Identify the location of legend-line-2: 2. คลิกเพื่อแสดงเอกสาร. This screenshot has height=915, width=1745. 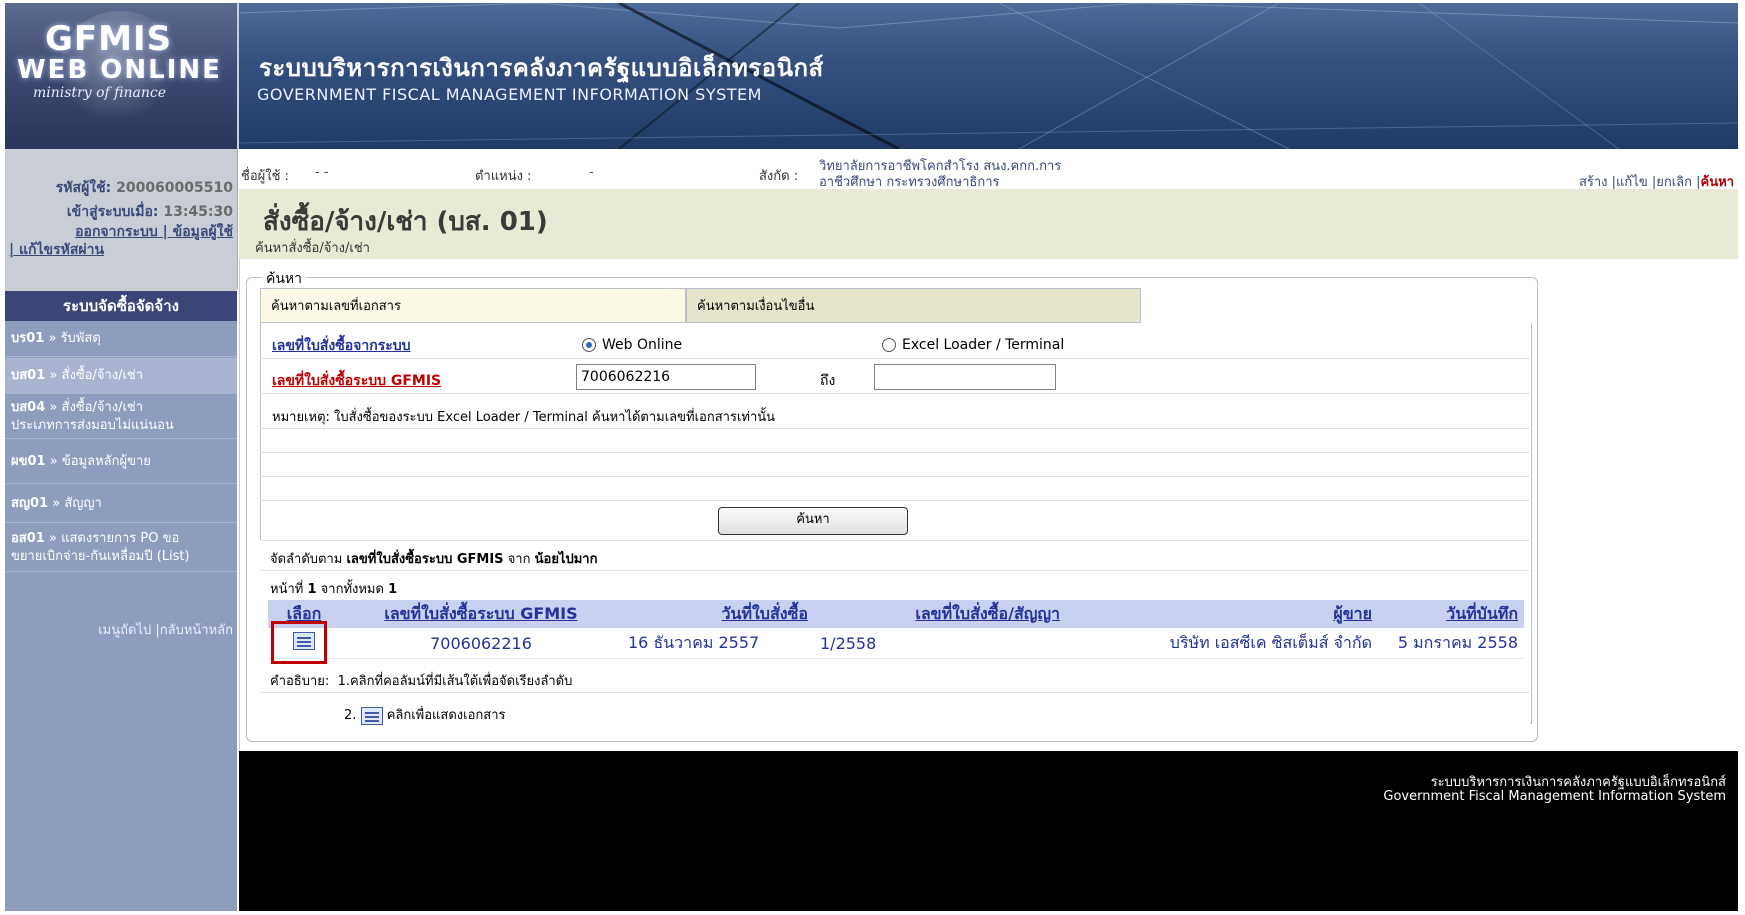
(425, 715).